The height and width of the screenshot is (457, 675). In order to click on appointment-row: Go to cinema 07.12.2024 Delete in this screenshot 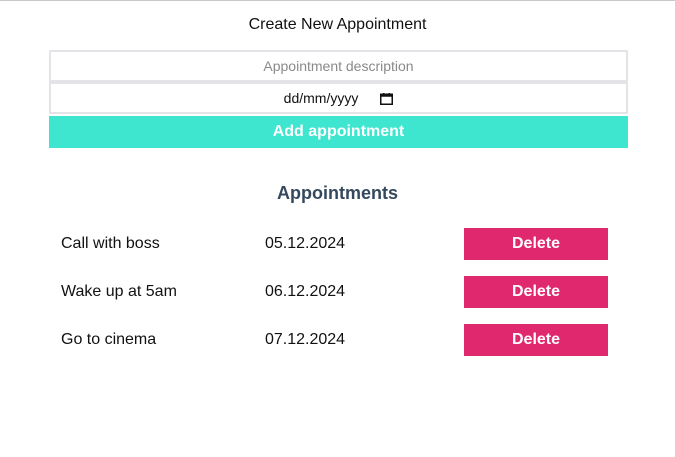, I will do `click(337, 340)`.